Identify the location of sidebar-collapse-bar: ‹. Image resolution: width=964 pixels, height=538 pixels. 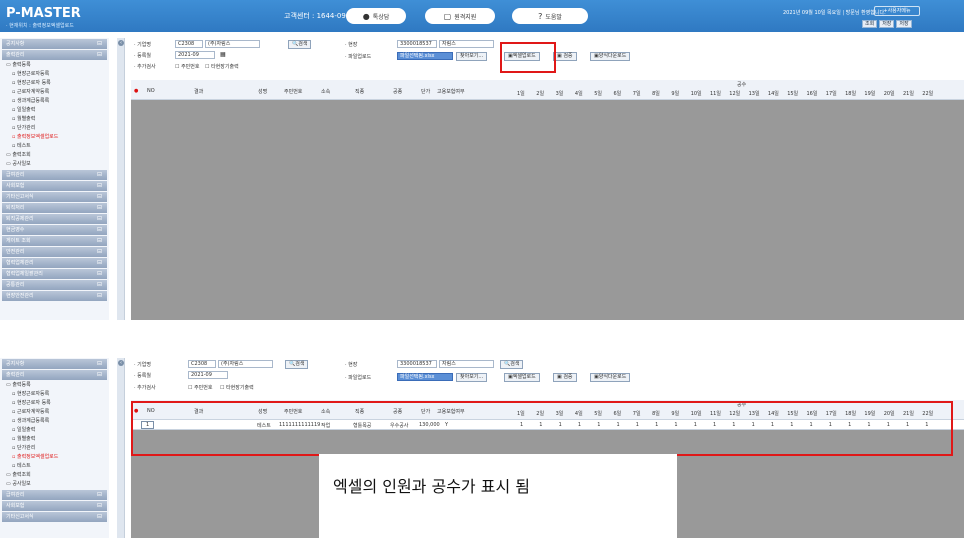
(121, 179).